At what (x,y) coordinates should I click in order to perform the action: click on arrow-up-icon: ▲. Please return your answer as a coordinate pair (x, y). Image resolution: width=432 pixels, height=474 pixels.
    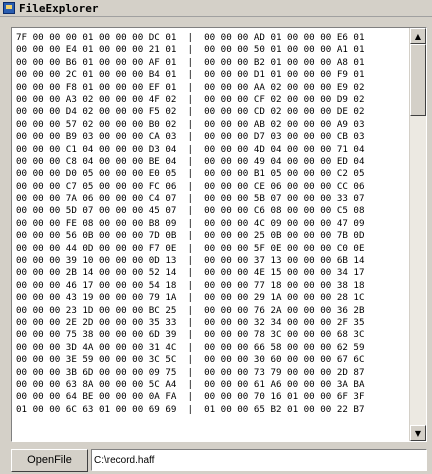
    Looking at the image, I should click on (418, 36).